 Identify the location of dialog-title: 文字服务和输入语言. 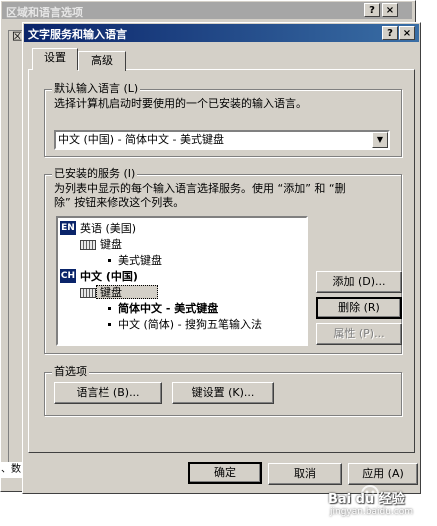
(221, 33).